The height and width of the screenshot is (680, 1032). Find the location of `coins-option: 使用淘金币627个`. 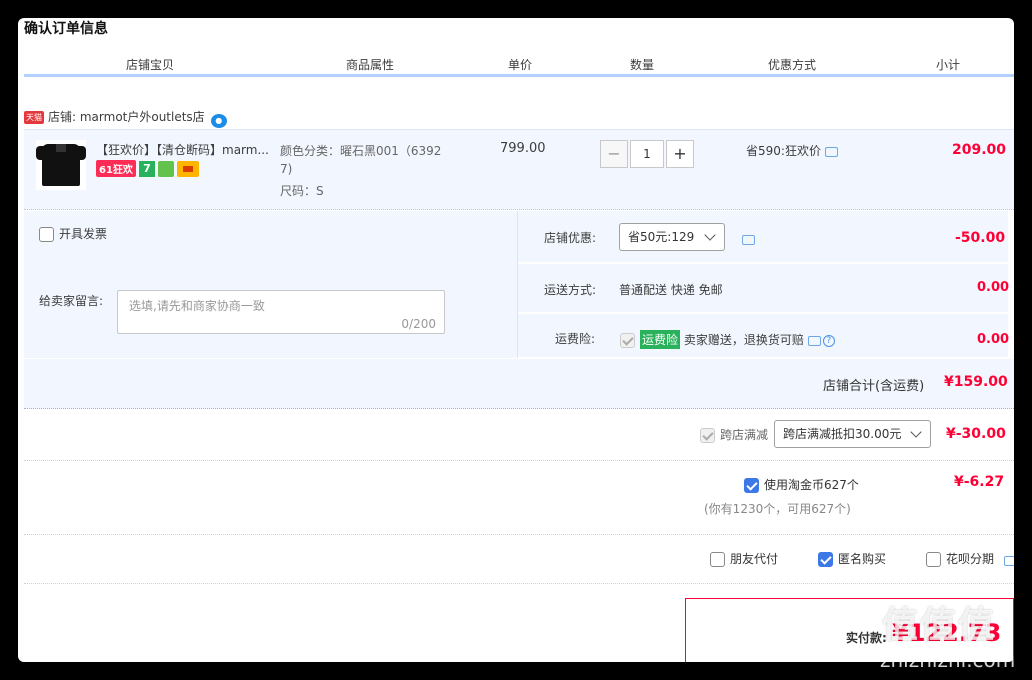

coins-option: 使用淘金币627个 is located at coordinates (801, 484).